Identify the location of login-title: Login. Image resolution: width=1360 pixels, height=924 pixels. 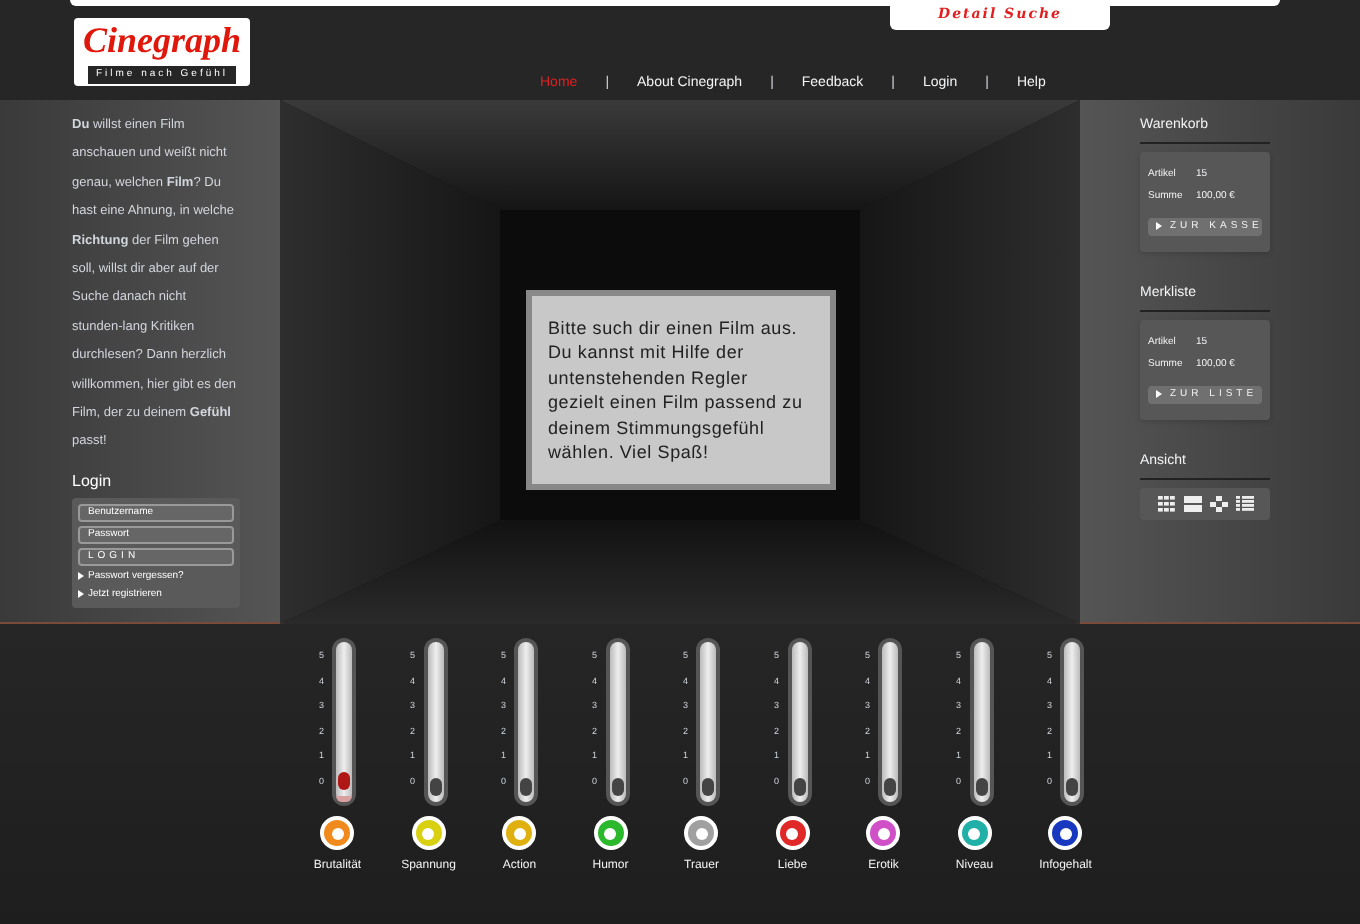
(93, 481).